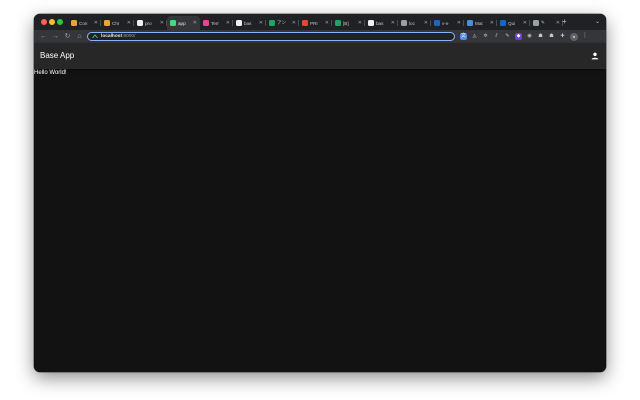 This screenshot has width=640, height=400. Describe the element at coordinates (404, 23) in the screenshot. I see `globe-icon` at that location.